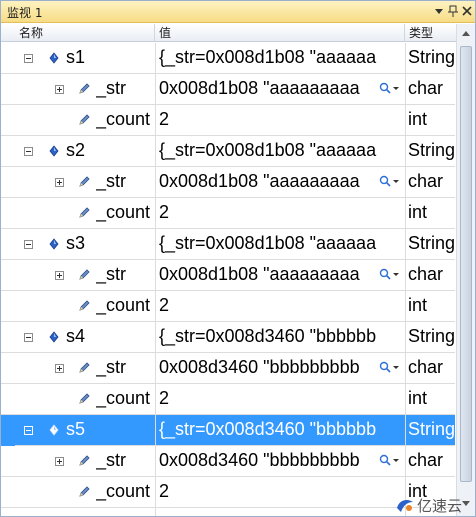  Describe the element at coordinates (405, 506) in the screenshot. I see `watermark-logo-icon` at that location.